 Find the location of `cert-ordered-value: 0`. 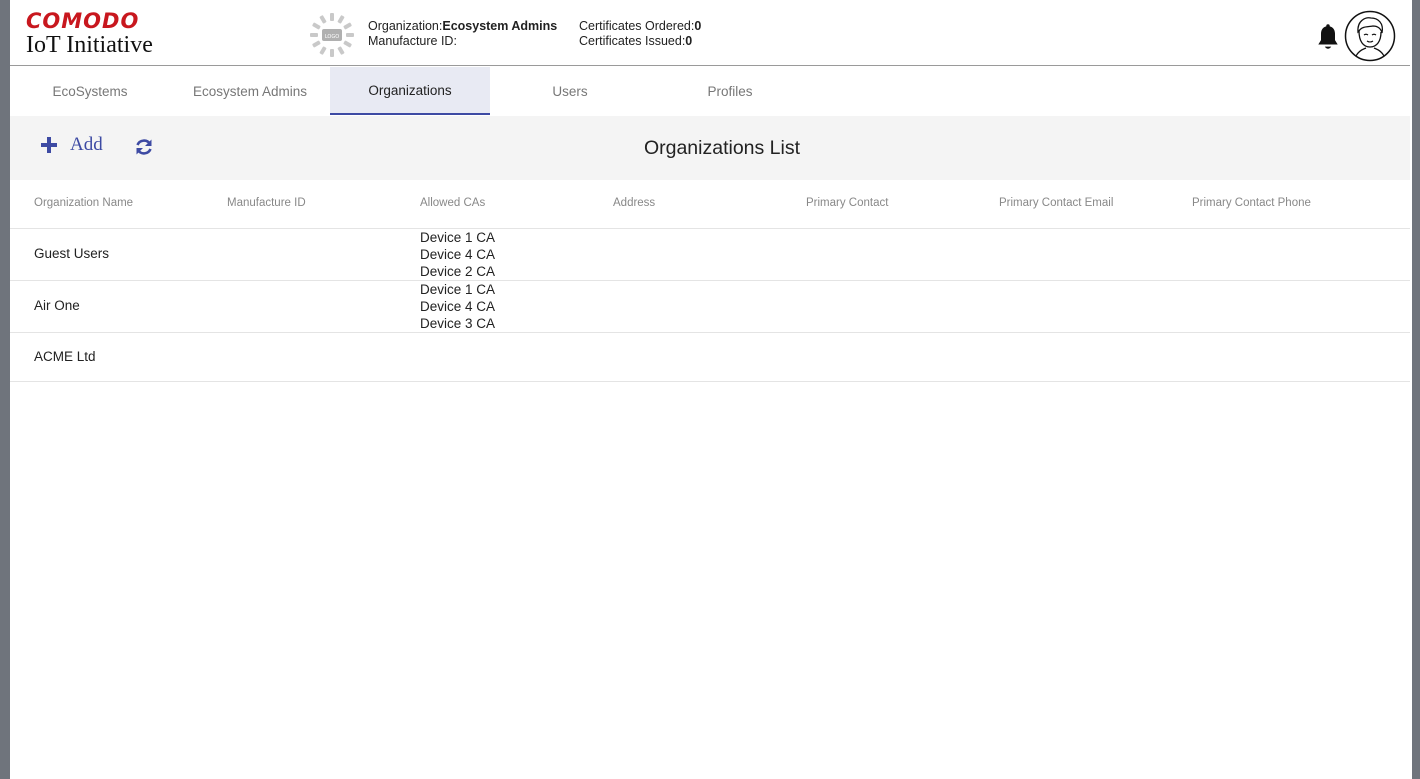

cert-ordered-value: 0 is located at coordinates (698, 26).